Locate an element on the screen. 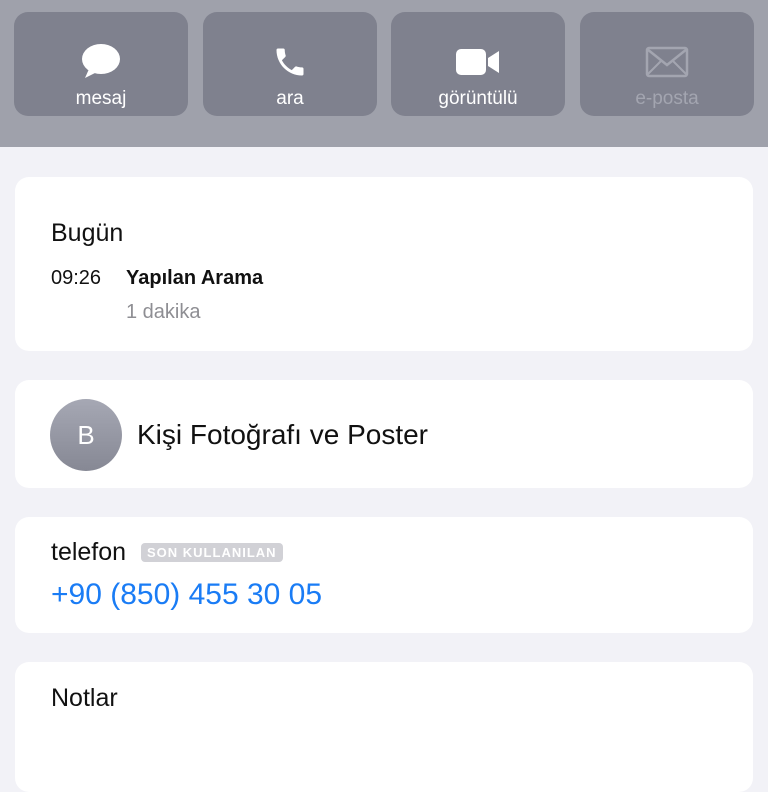 The width and height of the screenshot is (768, 792). contact-photo-poster-label: Kişi Fotoğrafı ve Poster is located at coordinates (283, 434).